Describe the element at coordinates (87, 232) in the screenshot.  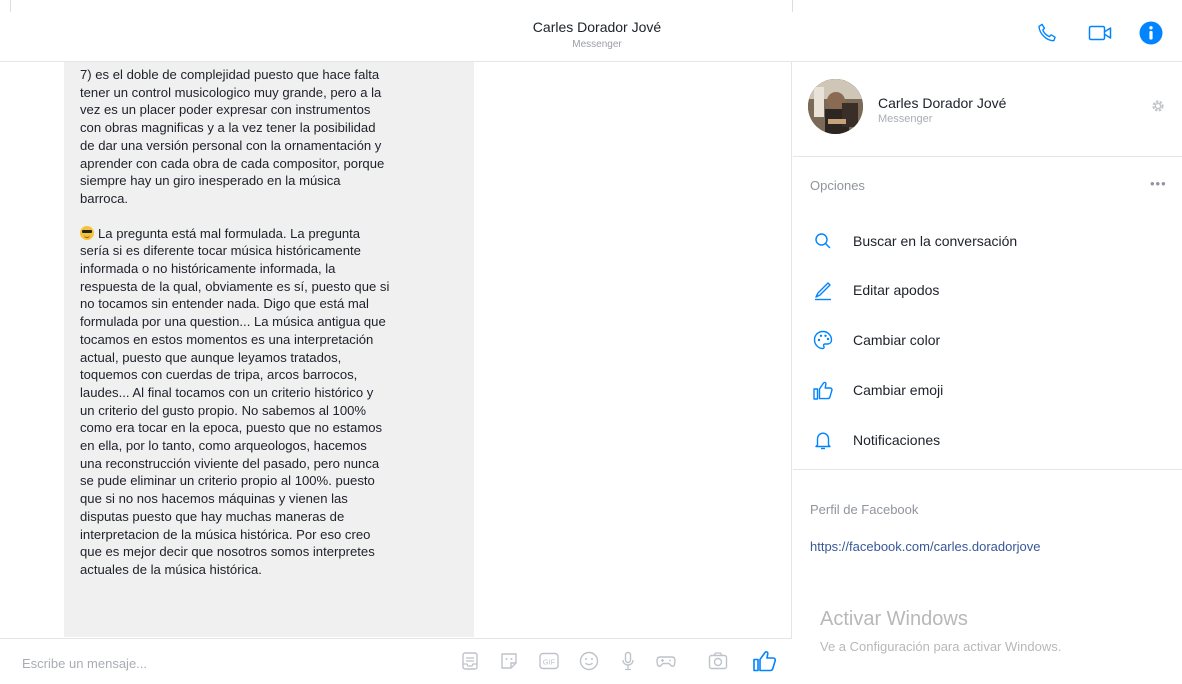
I see `sunglasses-emoji-icon` at that location.